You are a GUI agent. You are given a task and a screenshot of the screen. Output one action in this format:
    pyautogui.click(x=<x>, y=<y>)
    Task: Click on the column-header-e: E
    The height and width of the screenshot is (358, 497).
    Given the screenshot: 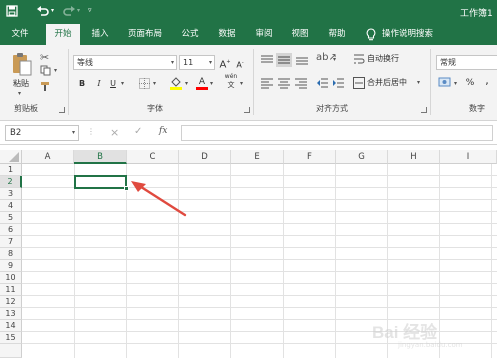 What is the action you would take?
    pyautogui.click(x=257, y=157)
    